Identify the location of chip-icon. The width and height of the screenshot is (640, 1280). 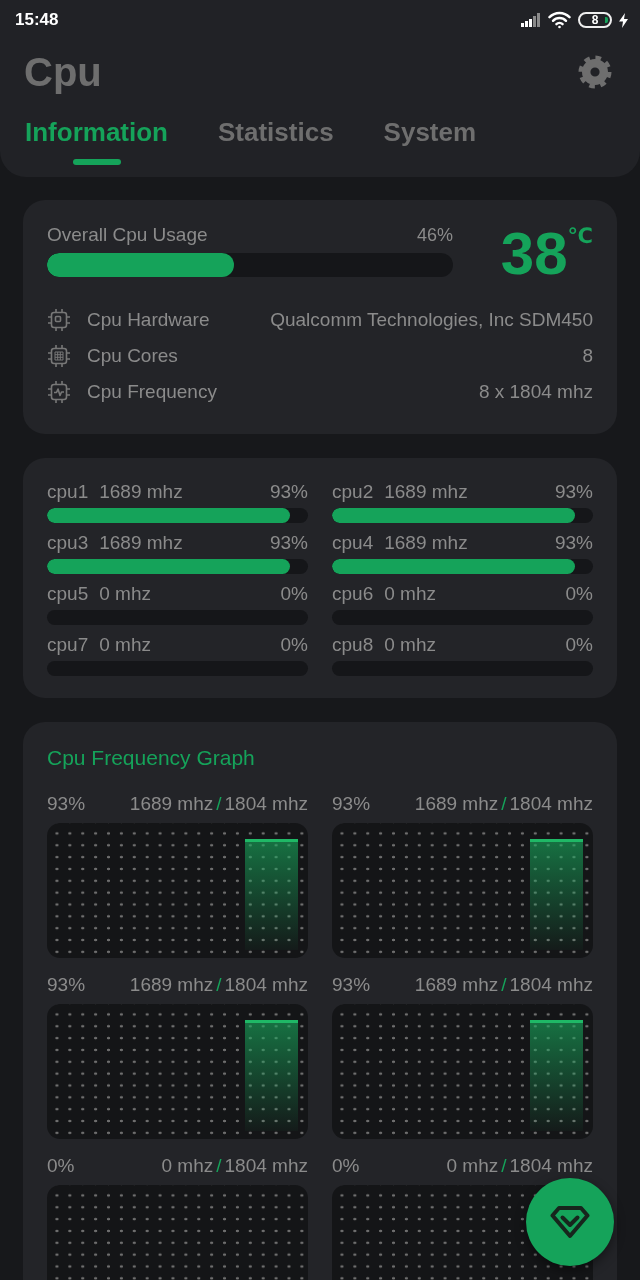
(59, 320).